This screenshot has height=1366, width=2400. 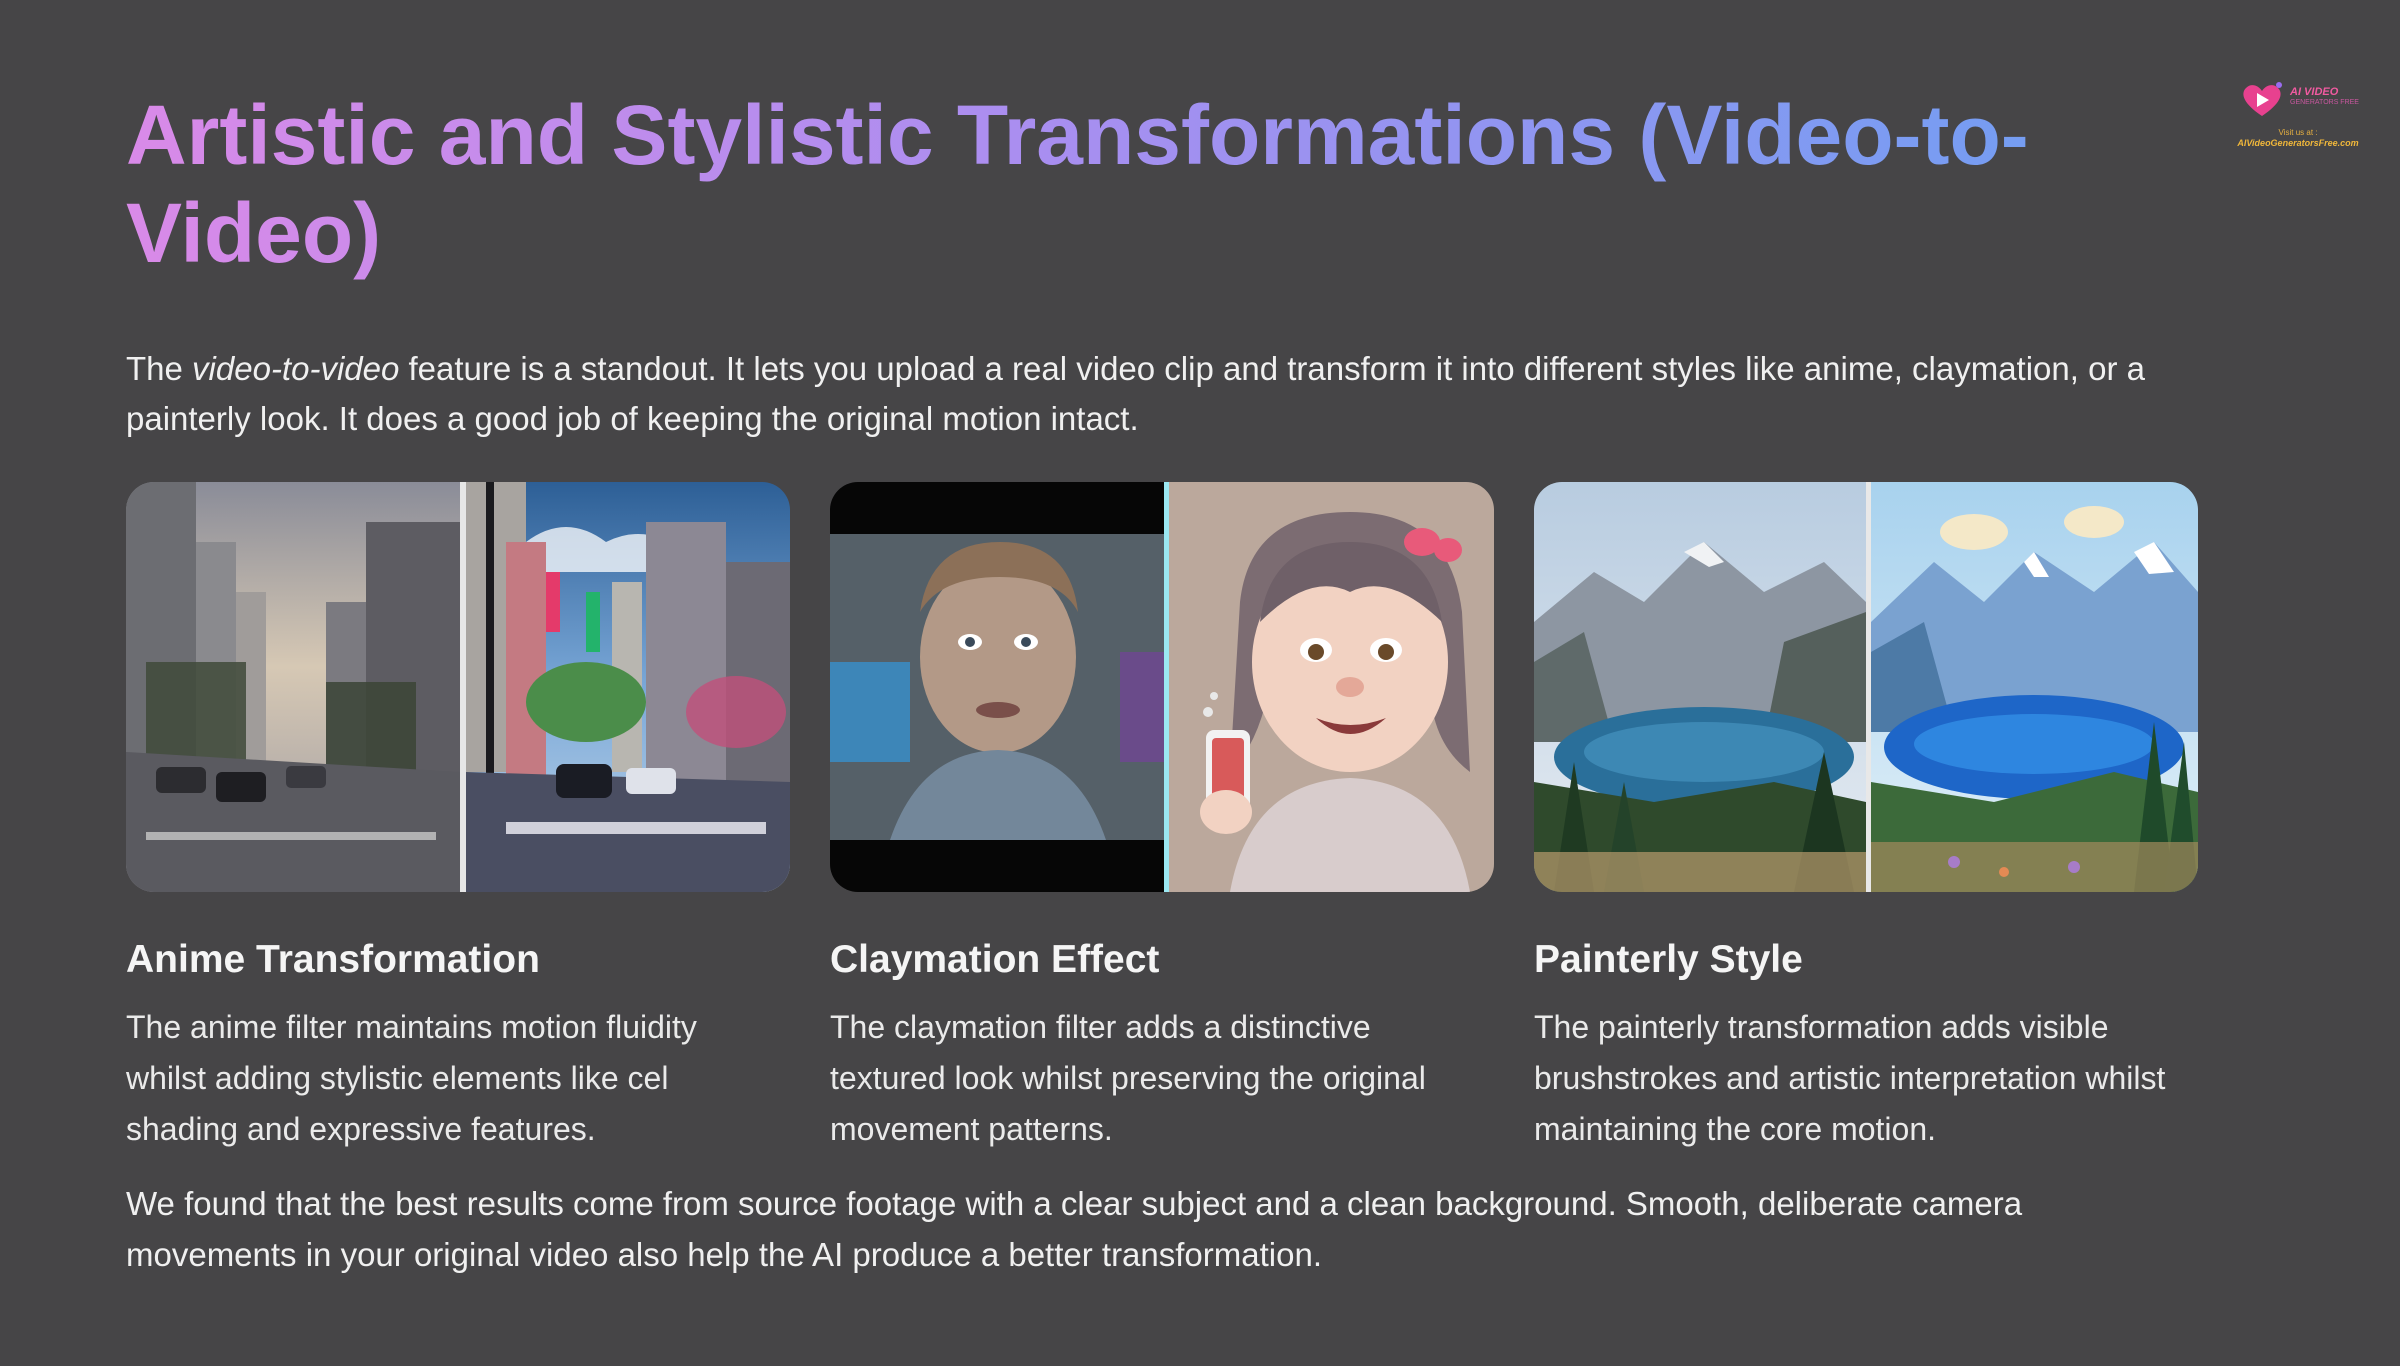 I want to click on card-title: Painterly Style, so click(x=1668, y=959).